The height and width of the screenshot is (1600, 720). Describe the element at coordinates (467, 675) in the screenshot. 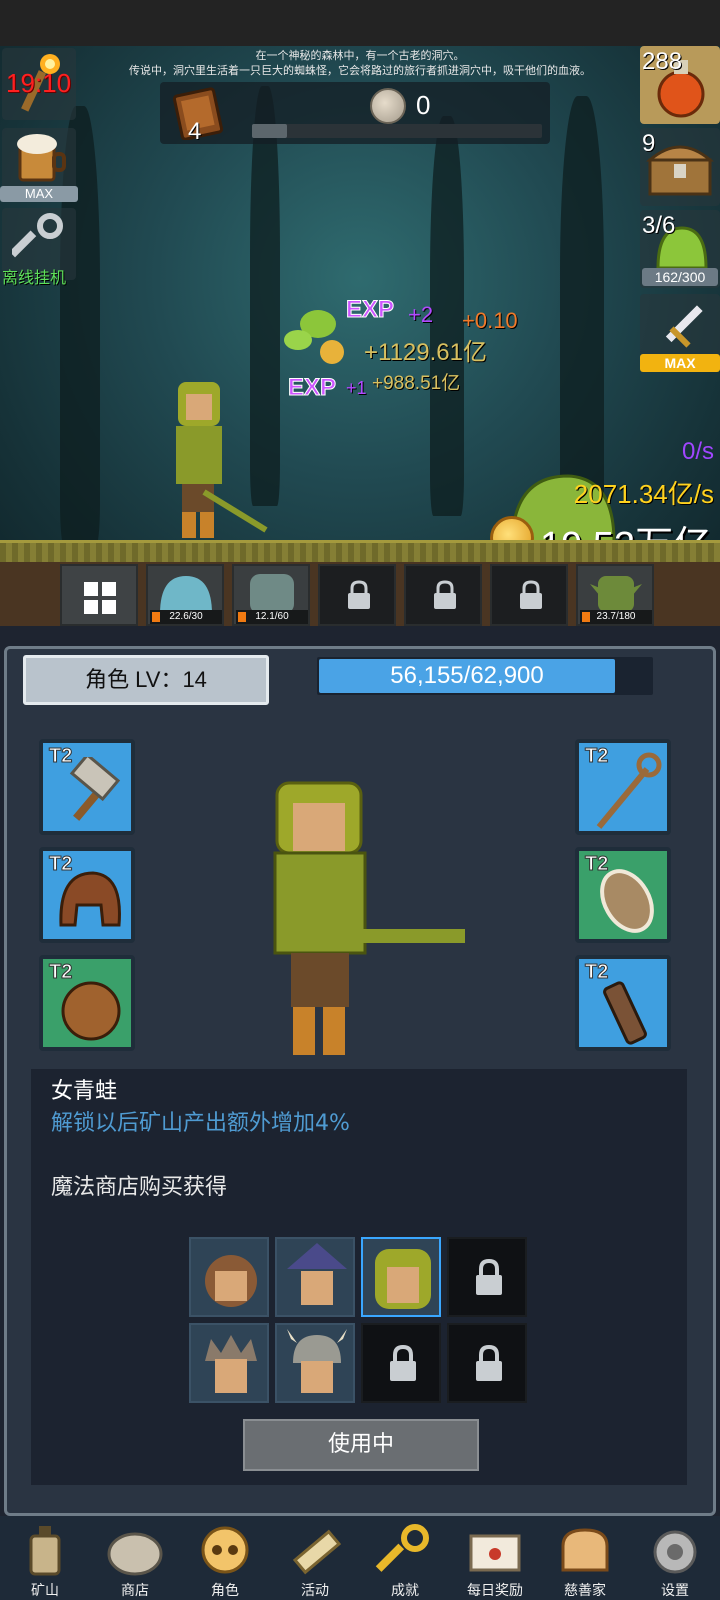

I see `xp-text: 56,155/62,900` at that location.